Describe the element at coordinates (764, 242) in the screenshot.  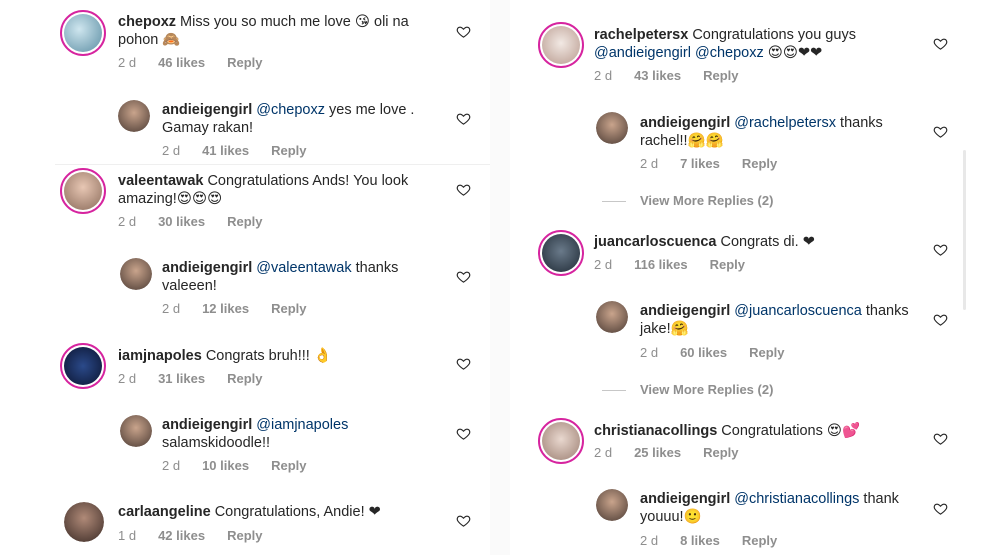
I see `comment-text: juancarloscuenca Congrats di. ❤` at that location.